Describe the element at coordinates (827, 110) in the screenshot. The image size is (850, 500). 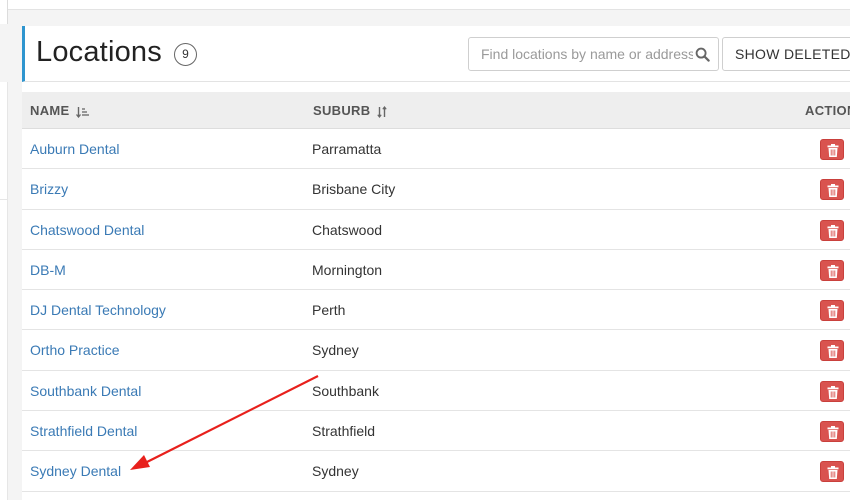
I see `column-header-action: ACTION` at that location.